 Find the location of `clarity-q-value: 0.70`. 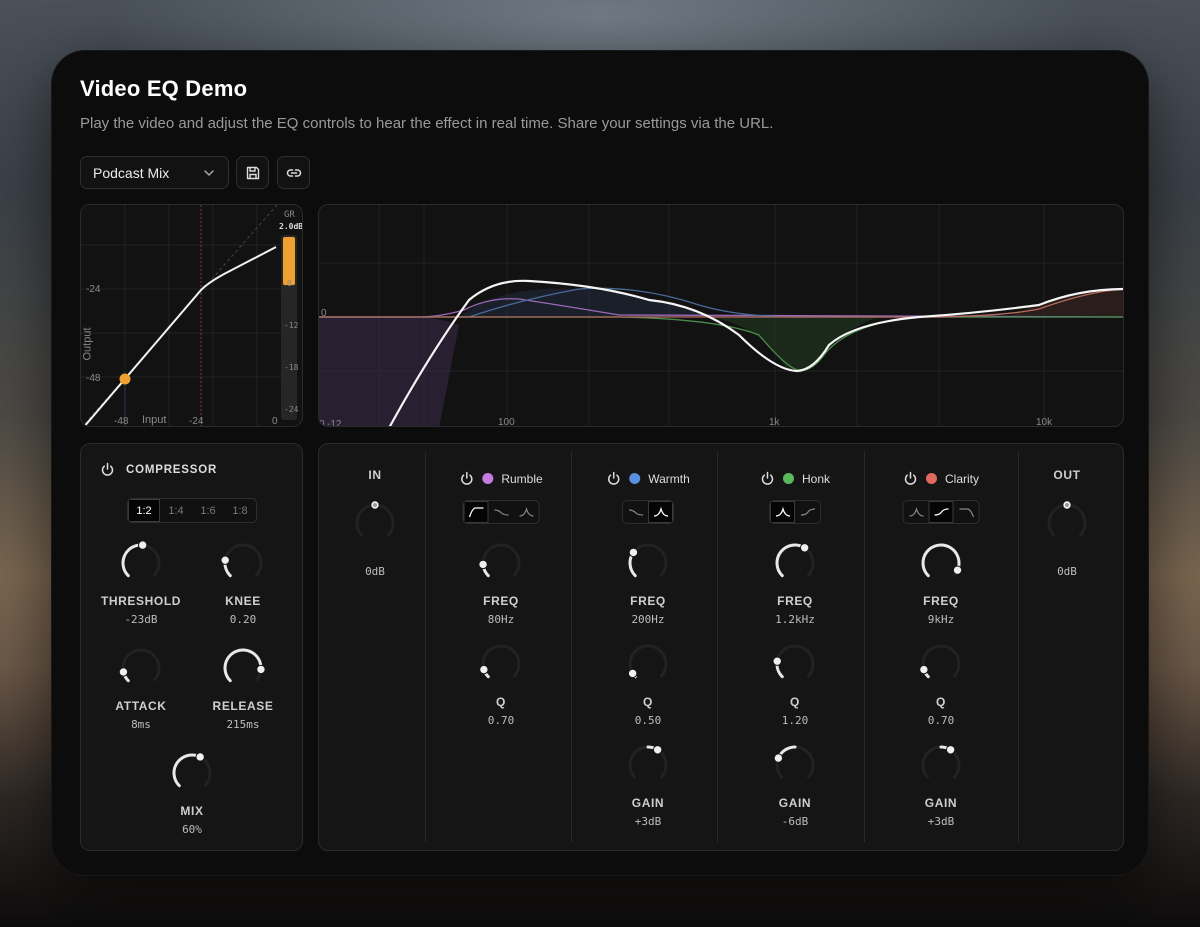

clarity-q-value: 0.70 is located at coordinates (941, 720).